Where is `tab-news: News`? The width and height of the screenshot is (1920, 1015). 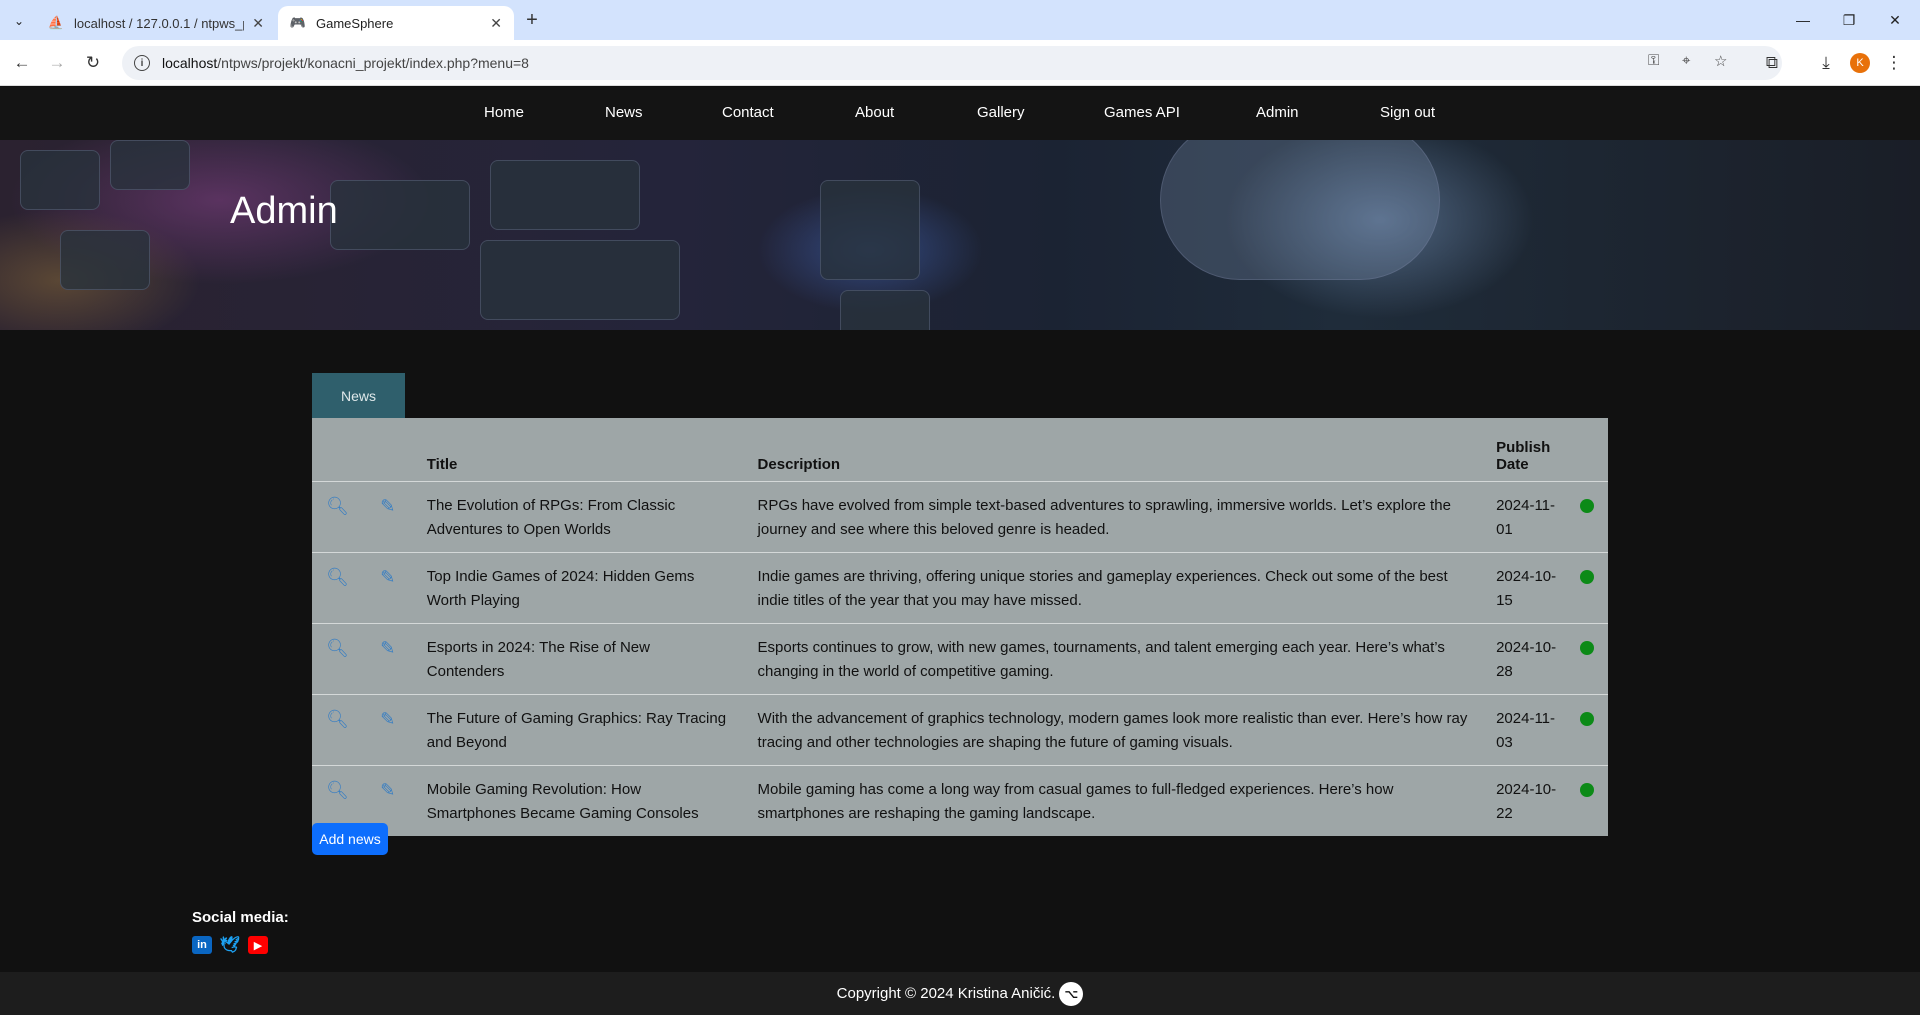 tab-news: News is located at coordinates (358, 395).